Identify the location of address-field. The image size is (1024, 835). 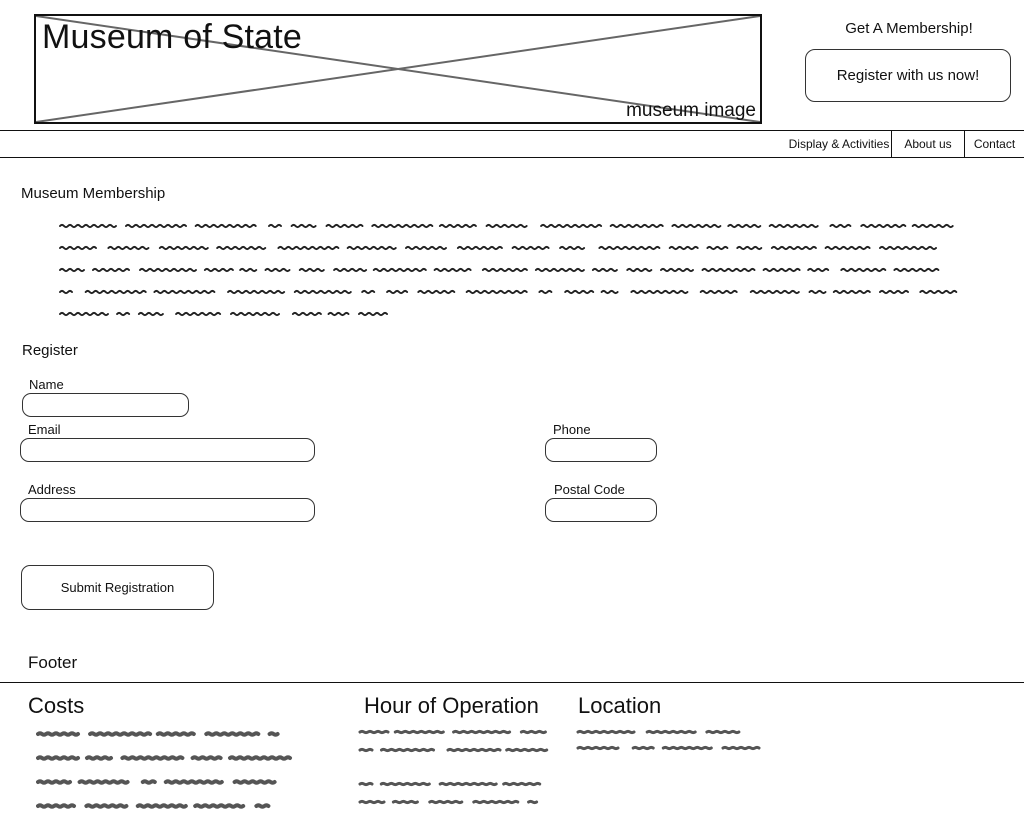
(167, 510).